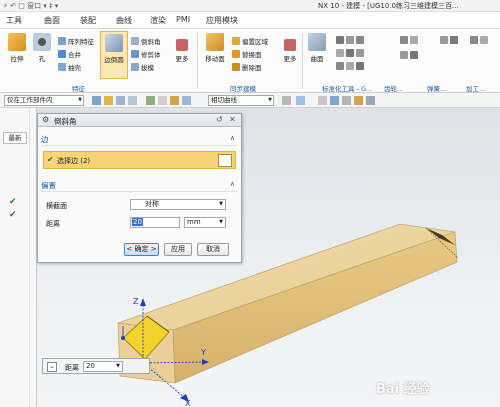  What do you see at coordinates (232, 119) in the screenshot?
I see `close-icon: ✕` at bounding box center [232, 119].